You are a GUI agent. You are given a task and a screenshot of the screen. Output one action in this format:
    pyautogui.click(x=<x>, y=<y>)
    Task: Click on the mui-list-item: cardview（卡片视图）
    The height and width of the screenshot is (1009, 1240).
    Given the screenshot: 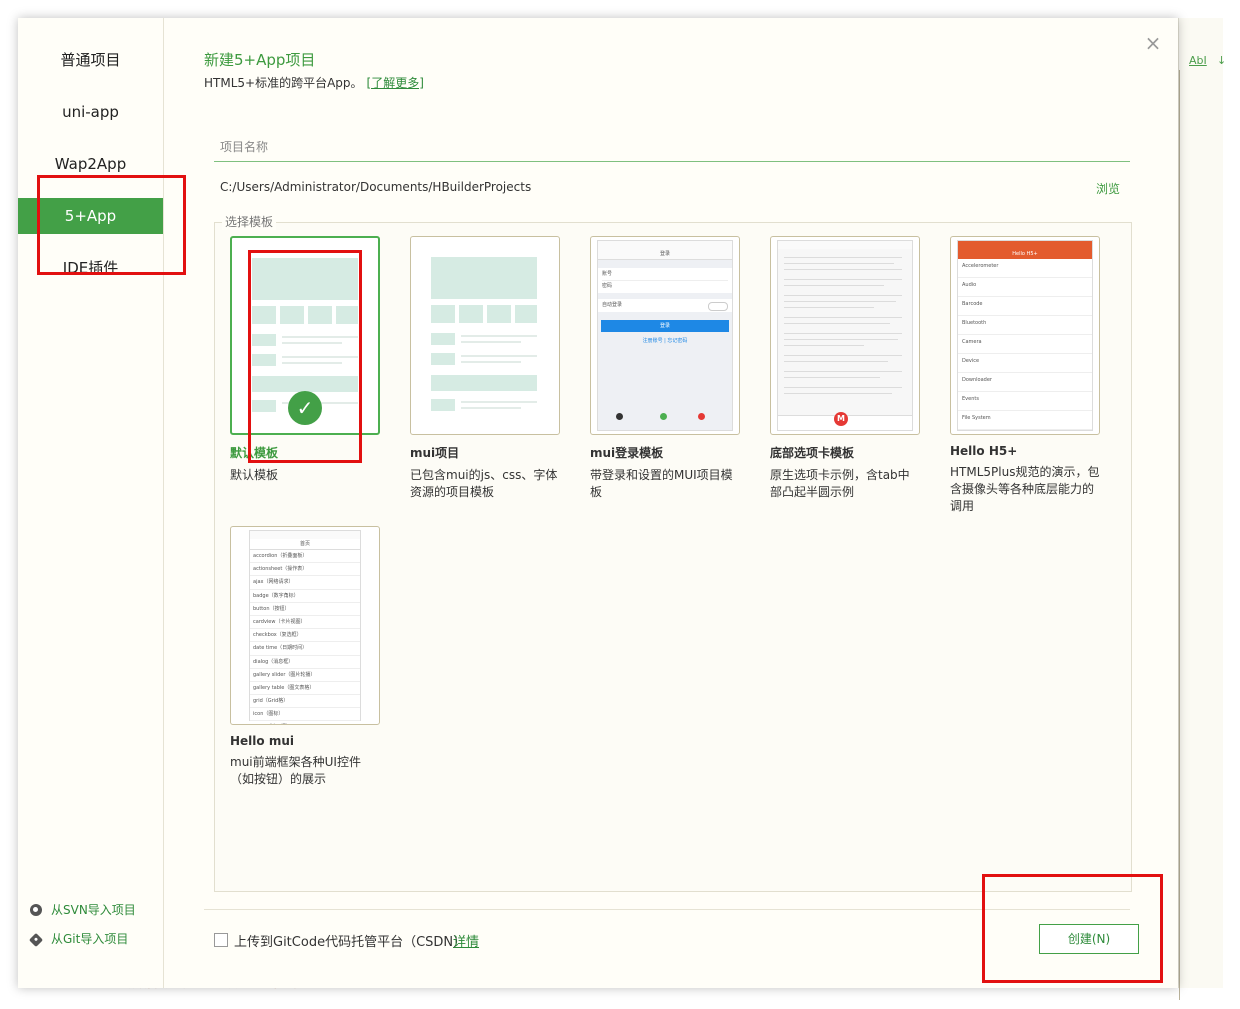 What is the action you would take?
    pyautogui.click(x=305, y=623)
    